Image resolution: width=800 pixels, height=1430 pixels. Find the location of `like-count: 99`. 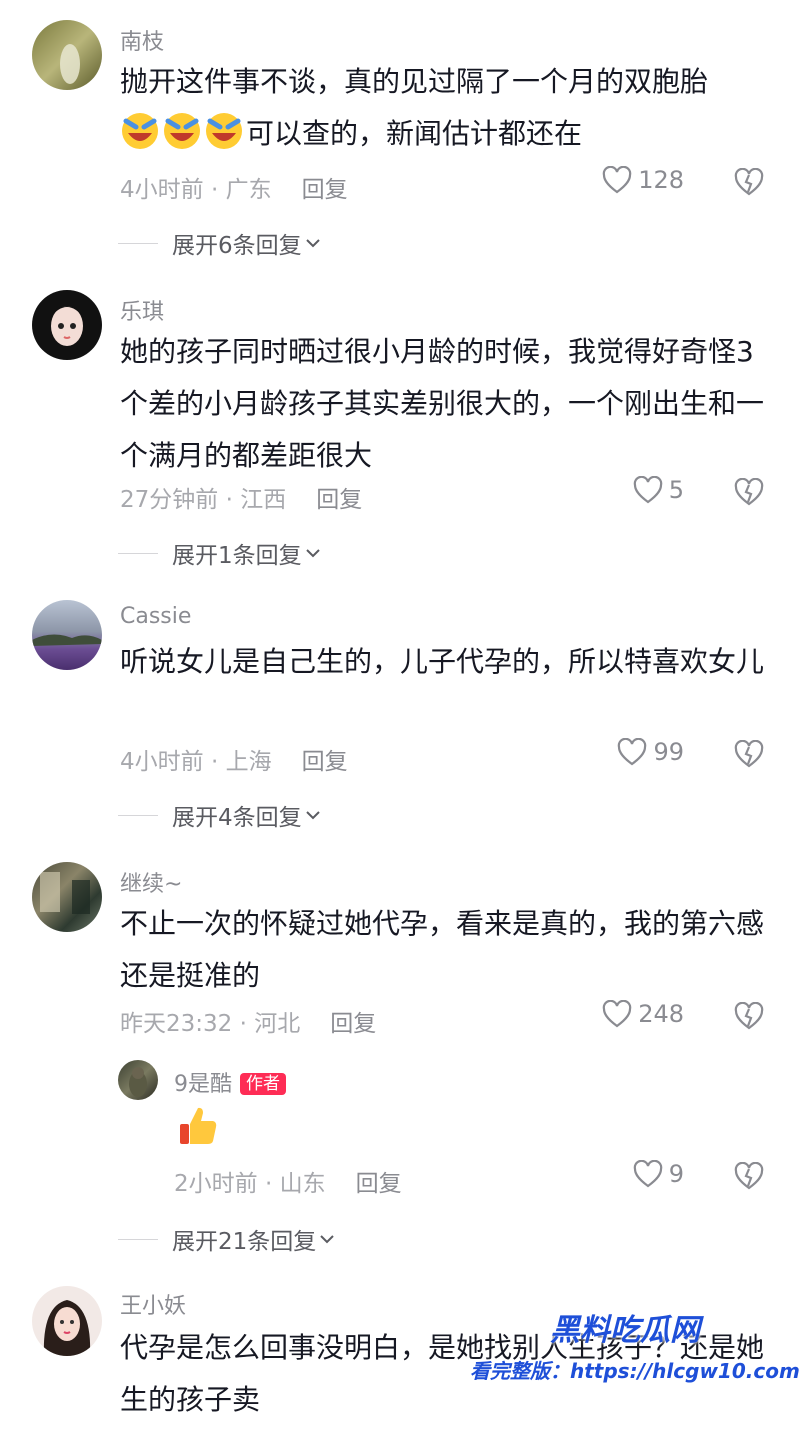

like-count: 99 is located at coordinates (668, 752).